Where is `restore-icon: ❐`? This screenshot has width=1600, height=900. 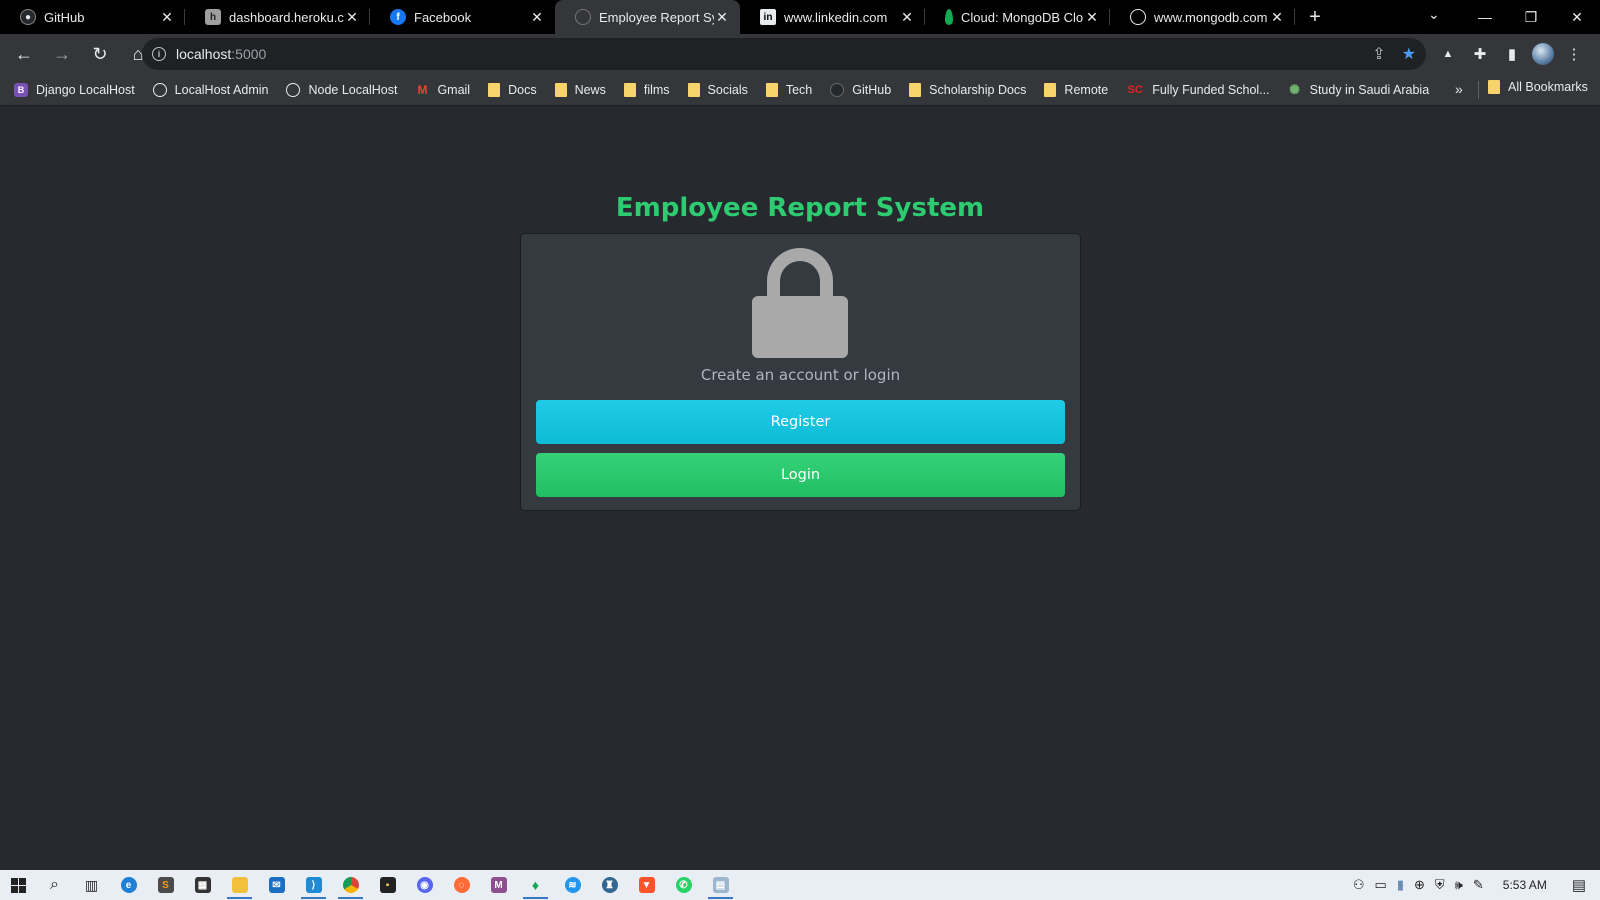
restore-icon: ❐ is located at coordinates (1531, 17).